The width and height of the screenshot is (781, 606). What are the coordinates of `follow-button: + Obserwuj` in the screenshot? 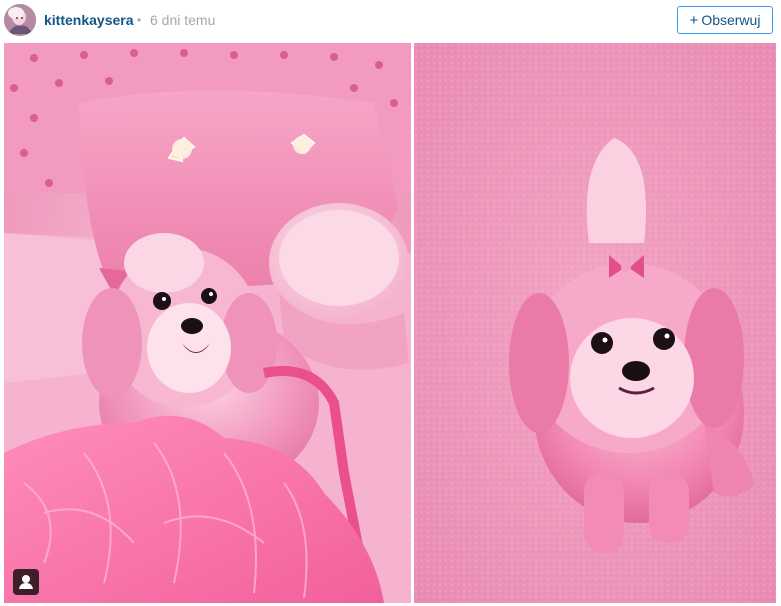 It's located at (725, 20).